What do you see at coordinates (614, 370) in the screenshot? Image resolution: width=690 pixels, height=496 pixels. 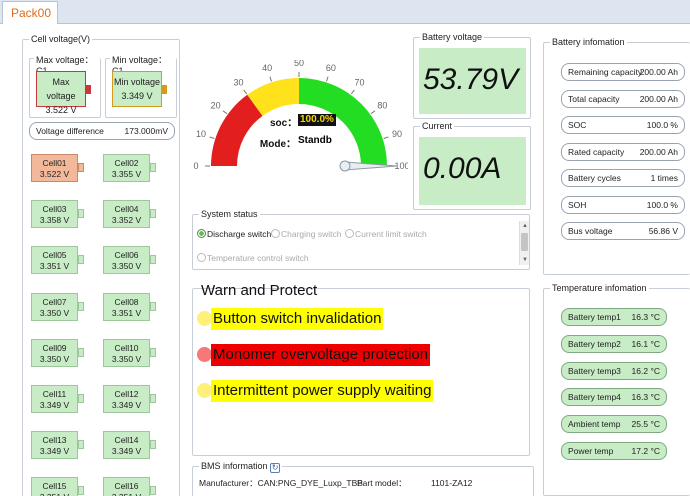 I see `temperature-item: Battery temp3 16.2 °C` at bounding box center [614, 370].